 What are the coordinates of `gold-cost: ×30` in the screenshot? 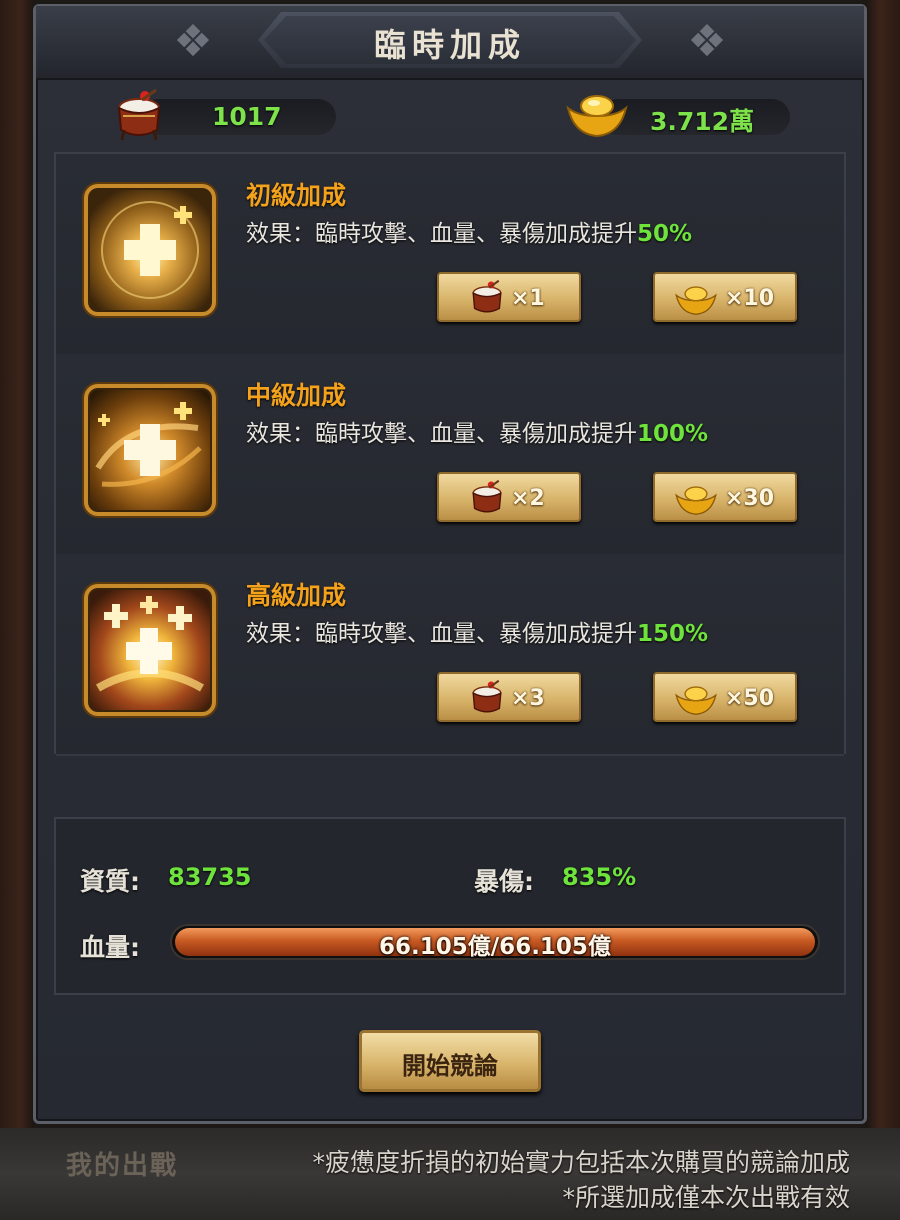 It's located at (750, 498).